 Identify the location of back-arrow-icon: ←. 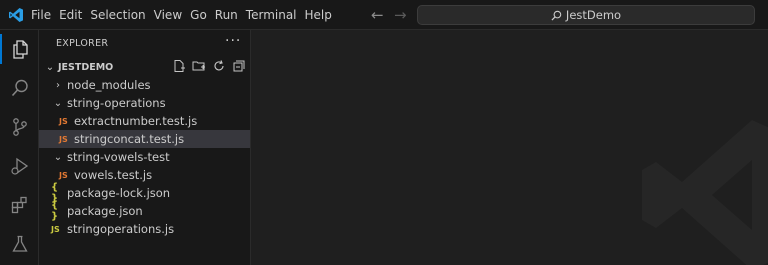
(377, 15).